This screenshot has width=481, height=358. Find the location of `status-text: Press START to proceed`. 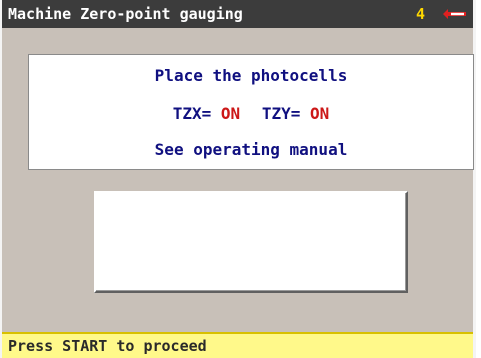

status-text: Press START to proceed is located at coordinates (107, 346).